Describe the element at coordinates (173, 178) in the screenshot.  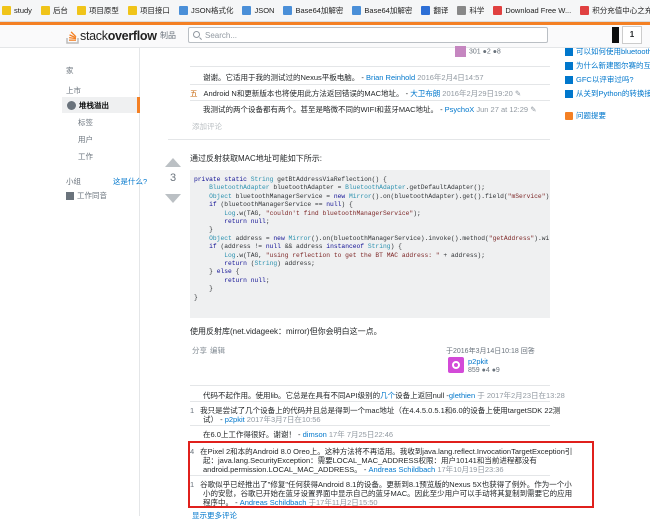
I see `vote-count: 3` at that location.